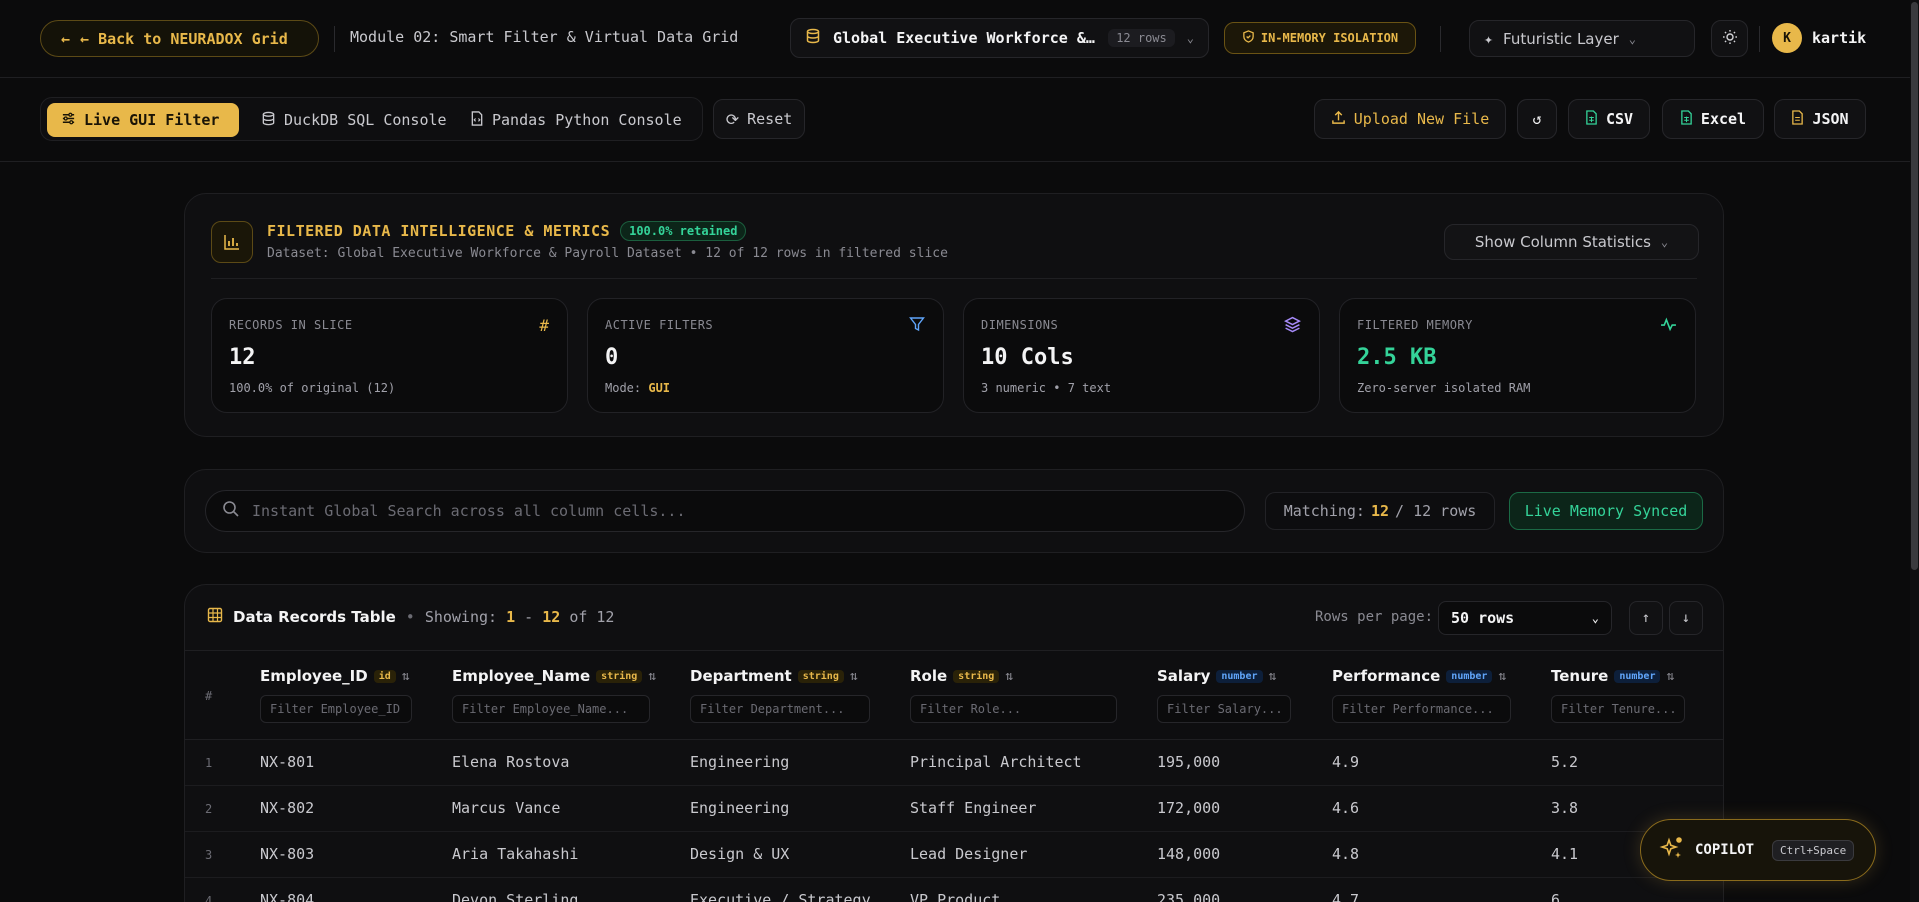 Image resolution: width=1919 pixels, height=902 pixels. I want to click on rows-per-page-select: 50 rows ⌄, so click(1525, 618).